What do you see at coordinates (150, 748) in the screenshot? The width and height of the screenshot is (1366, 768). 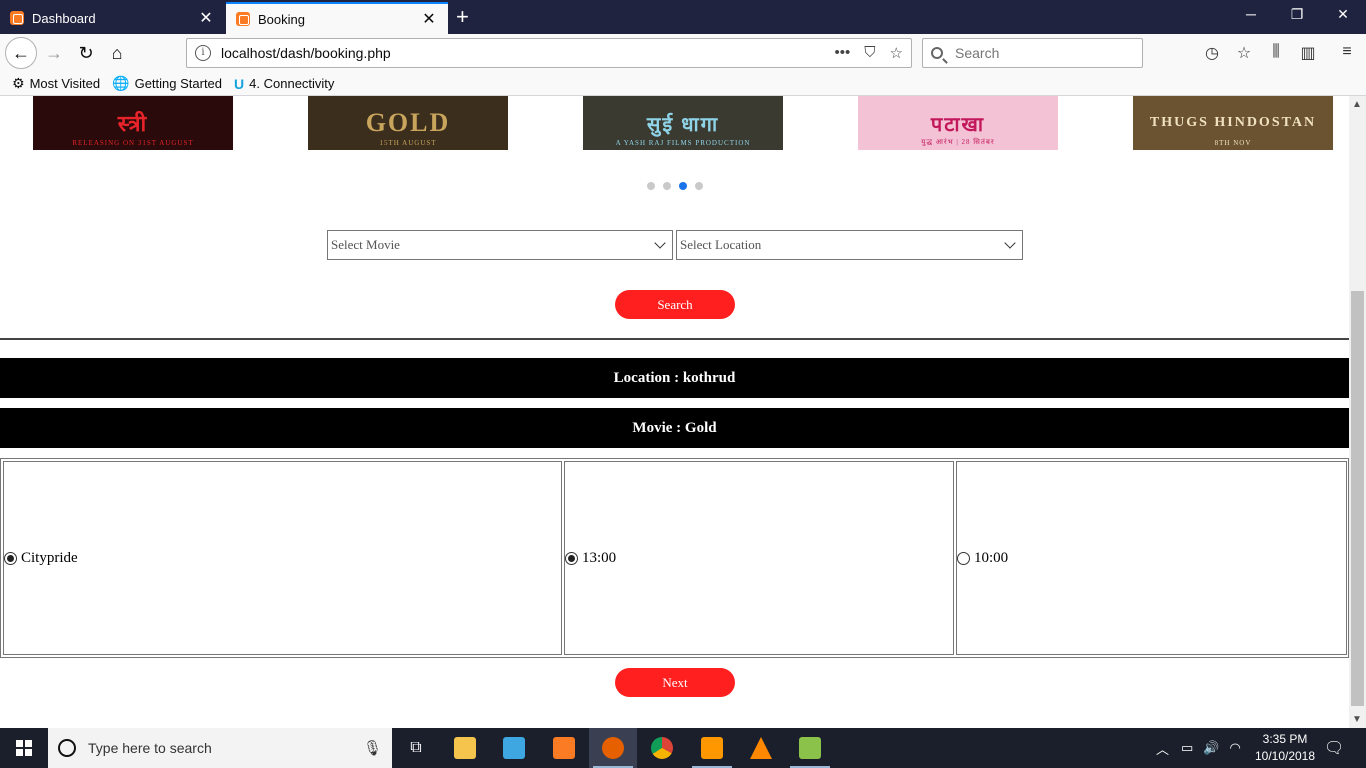 I see `taskbar-search-label: Type here to search` at bounding box center [150, 748].